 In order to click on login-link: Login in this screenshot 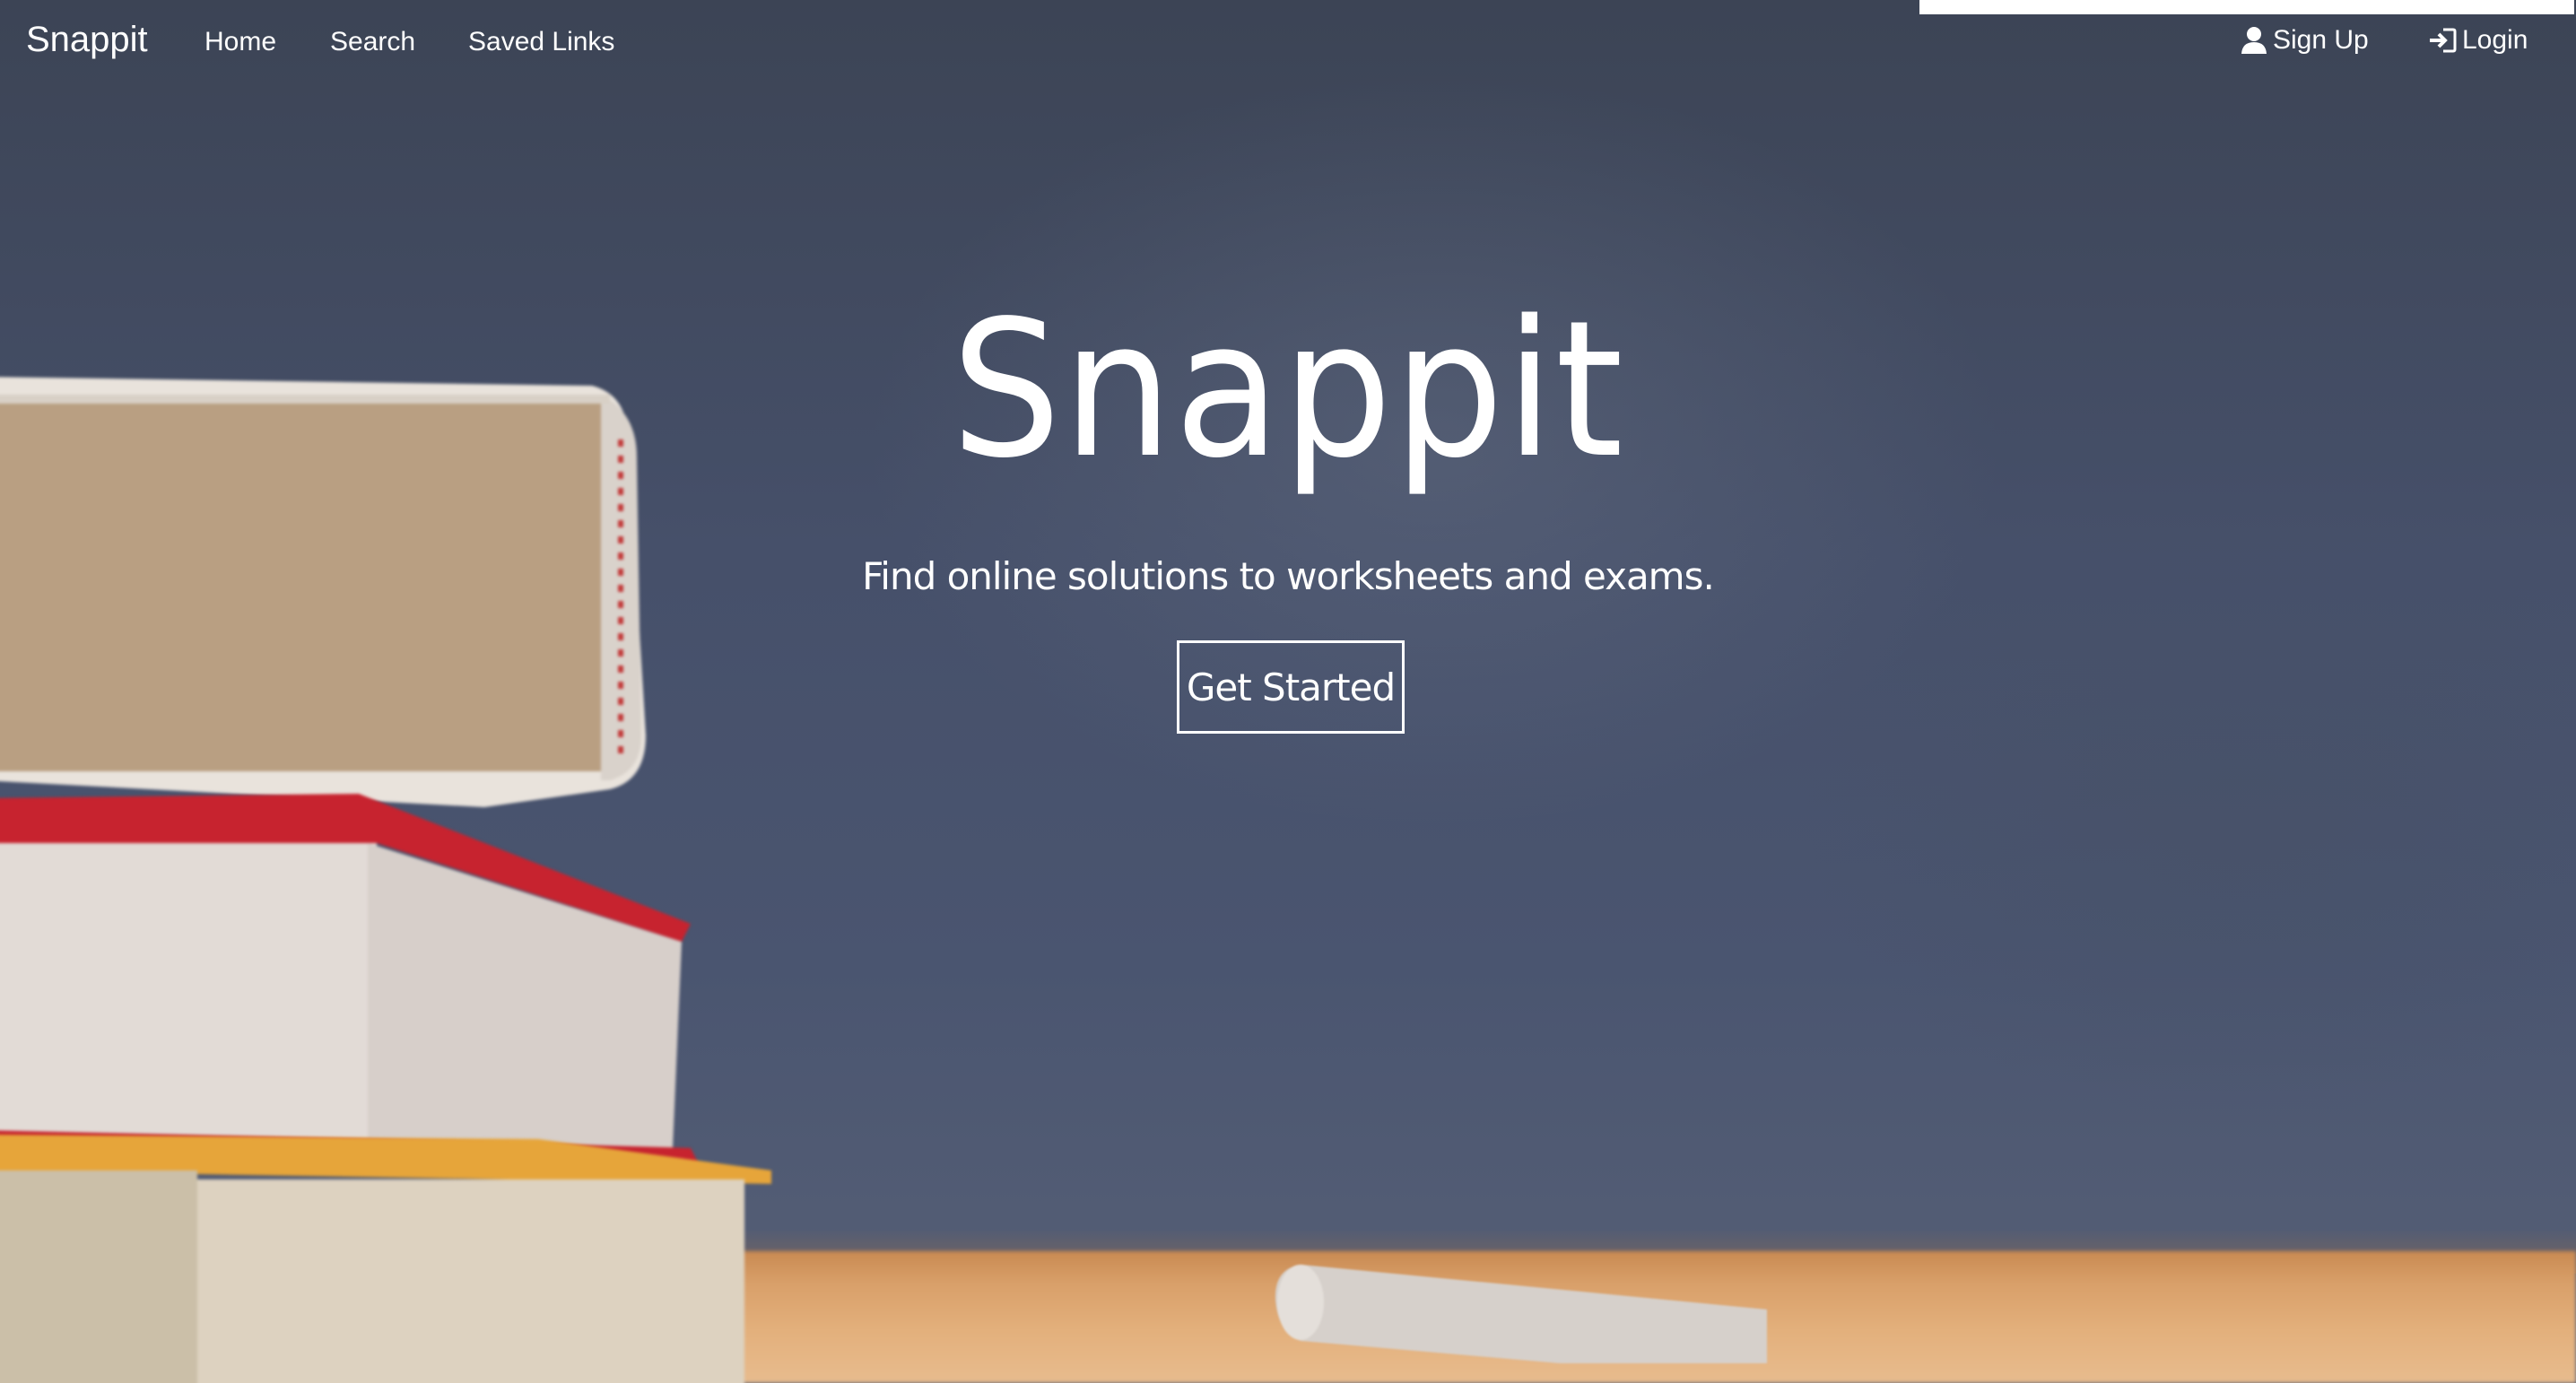, I will do `click(2478, 40)`.